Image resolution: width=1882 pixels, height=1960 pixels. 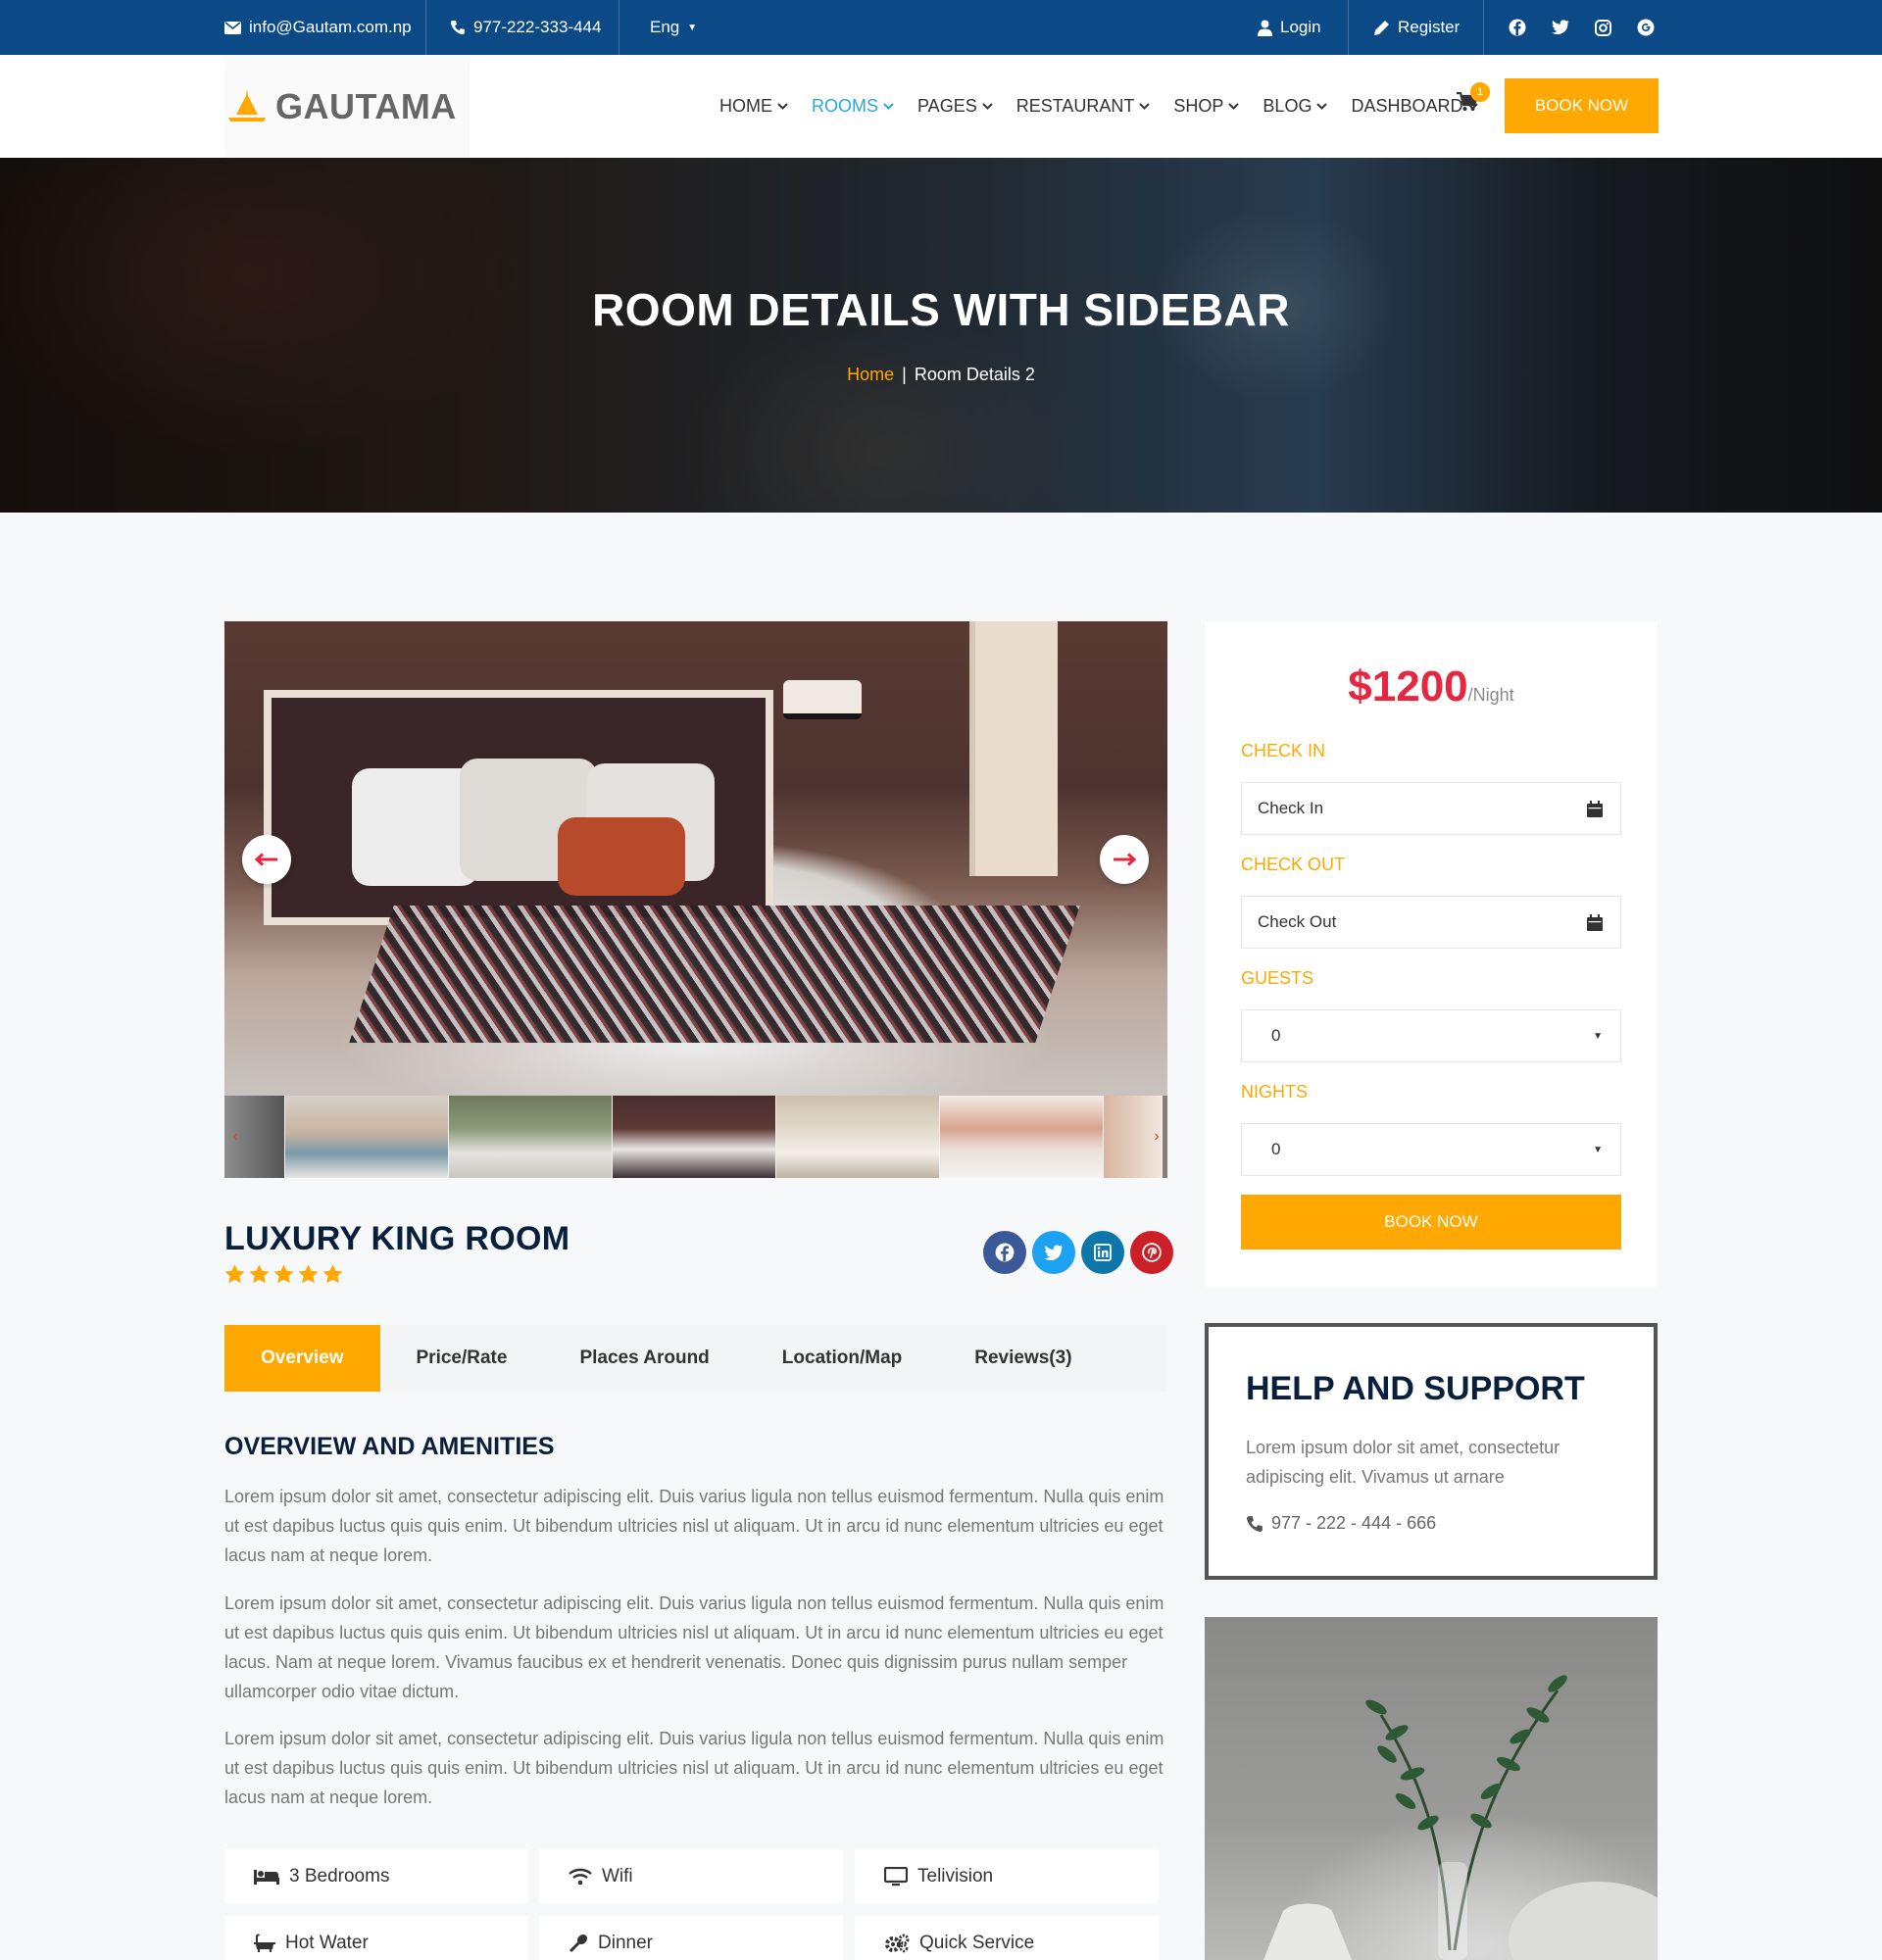 I want to click on guests-value: 0, so click(x=1276, y=1035).